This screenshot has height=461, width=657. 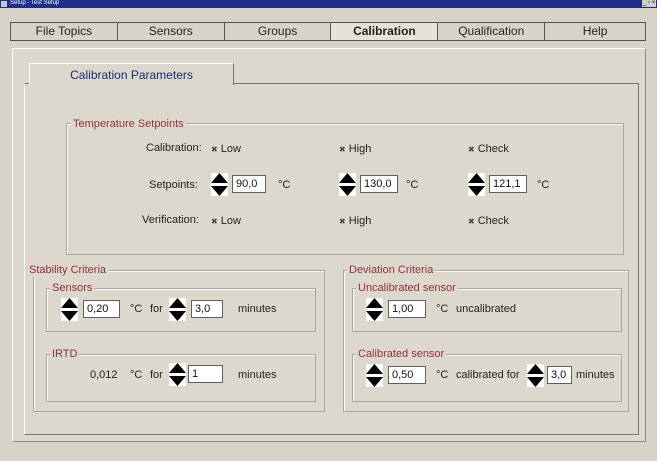 I want to click on uncalibrated-deviation-spinner, so click(x=374, y=309).